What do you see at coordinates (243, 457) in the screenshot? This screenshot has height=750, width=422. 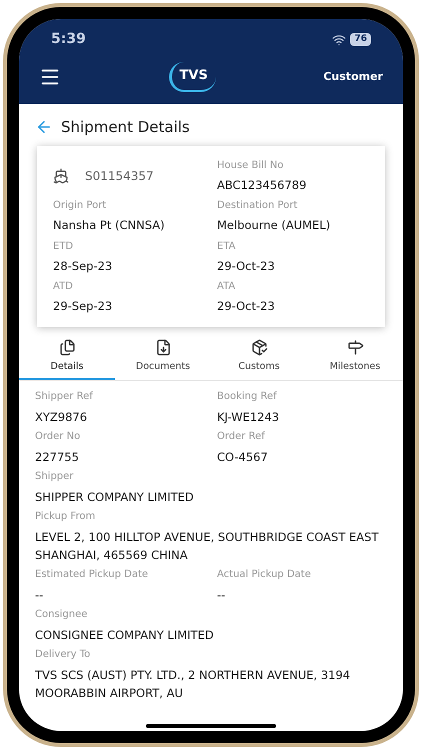 I see `field-value: CO-4567` at bounding box center [243, 457].